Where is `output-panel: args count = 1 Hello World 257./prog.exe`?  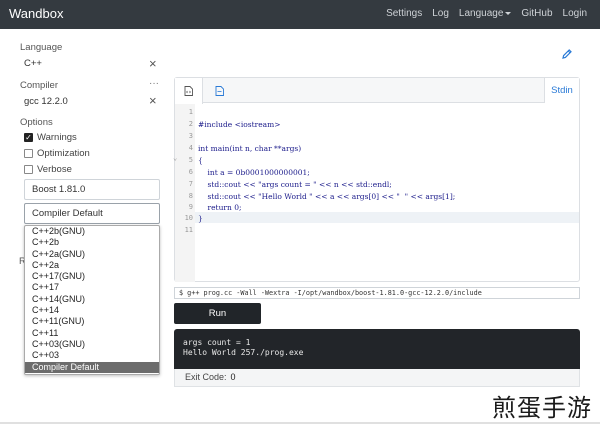
output-panel: args count = 1 Hello World 257./prog.exe is located at coordinates (377, 349).